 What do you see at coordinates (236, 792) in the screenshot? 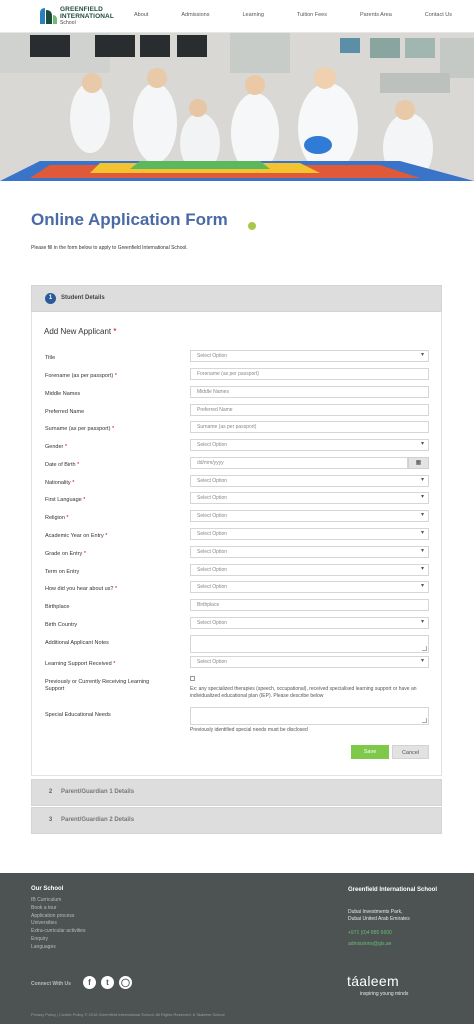
I see `section-guardian-1: 2 Parent/Guardian 1 Details` at bounding box center [236, 792].